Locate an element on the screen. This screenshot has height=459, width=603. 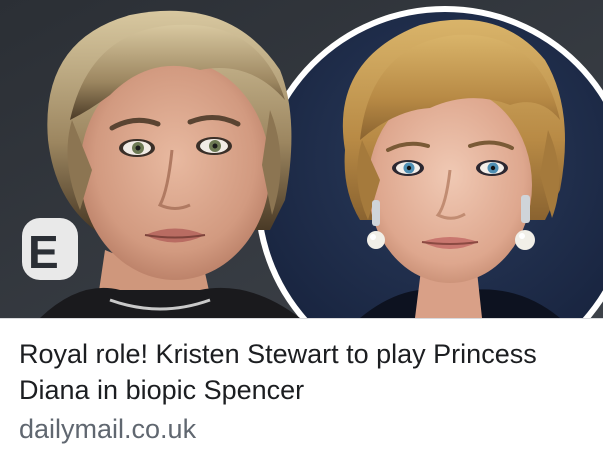
link-domain: dailymail.co.uk is located at coordinates (107, 429).